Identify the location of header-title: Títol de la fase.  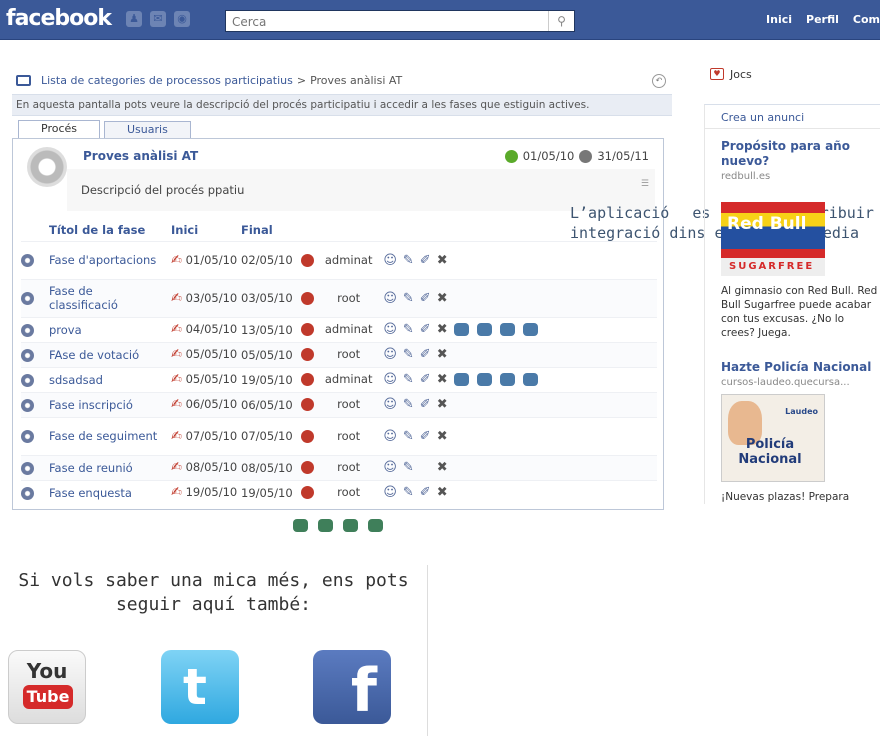
(110, 230).